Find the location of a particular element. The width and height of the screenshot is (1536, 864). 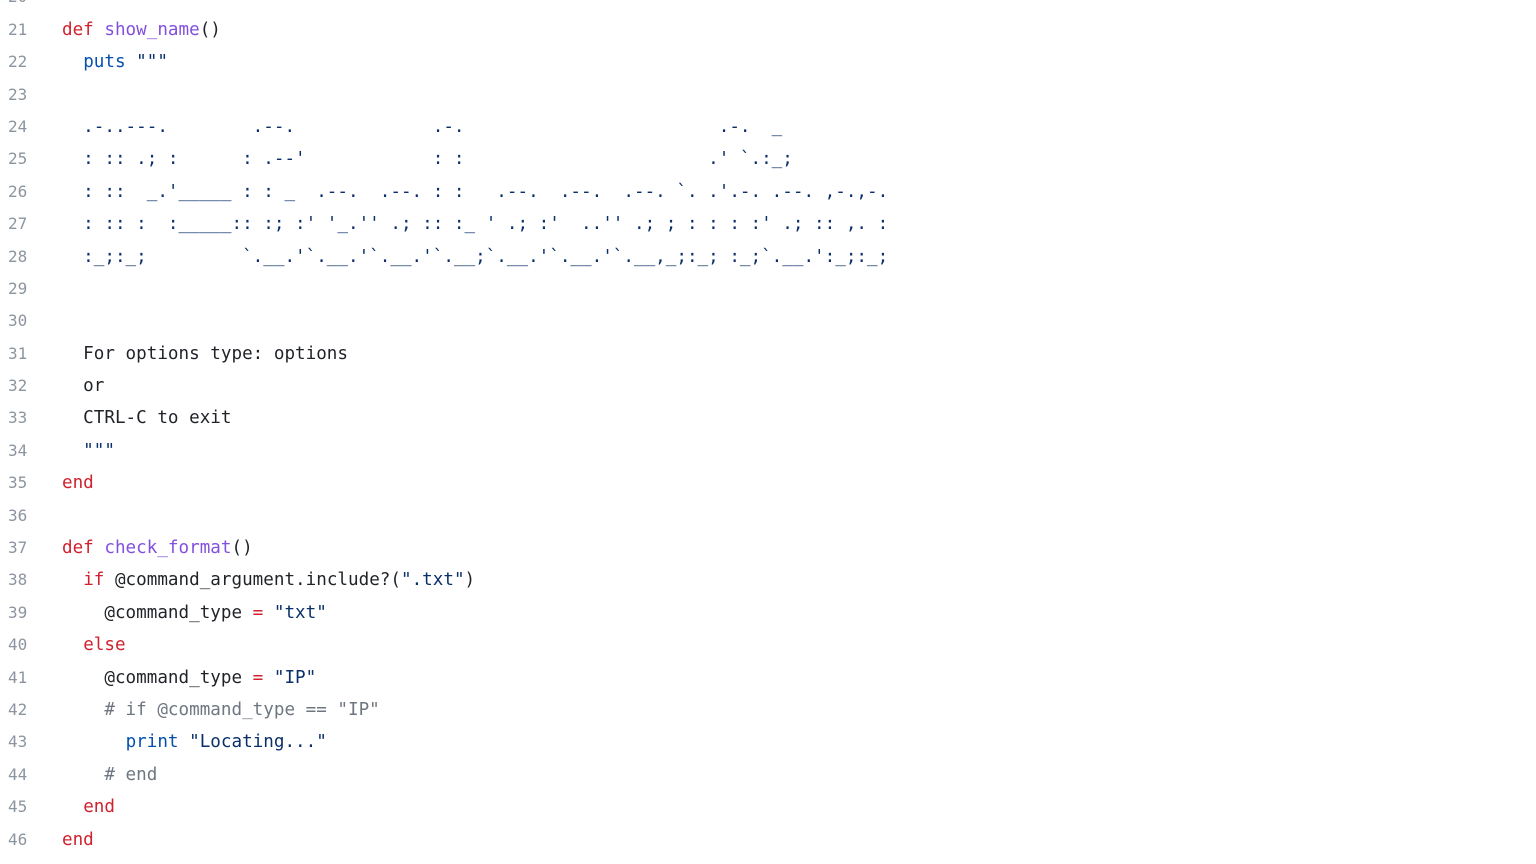

code-line: 36 is located at coordinates (768, 516).